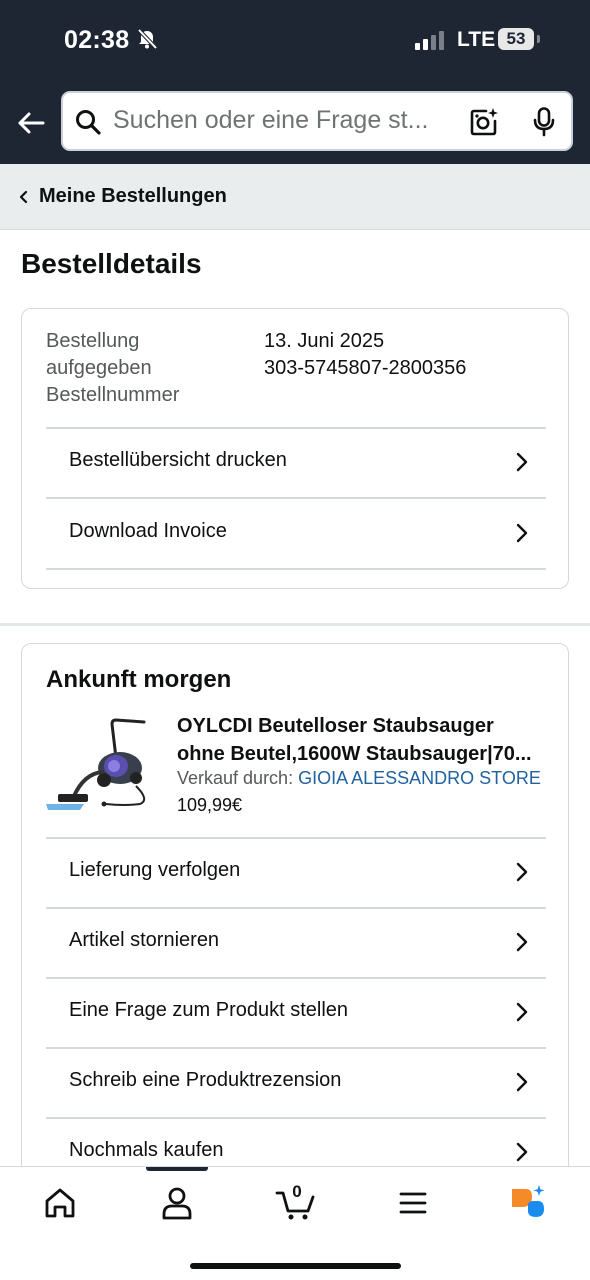  I want to click on seller-line: Verkauf durch: GIOIA ALESSANDRO STORE, so click(359, 778).